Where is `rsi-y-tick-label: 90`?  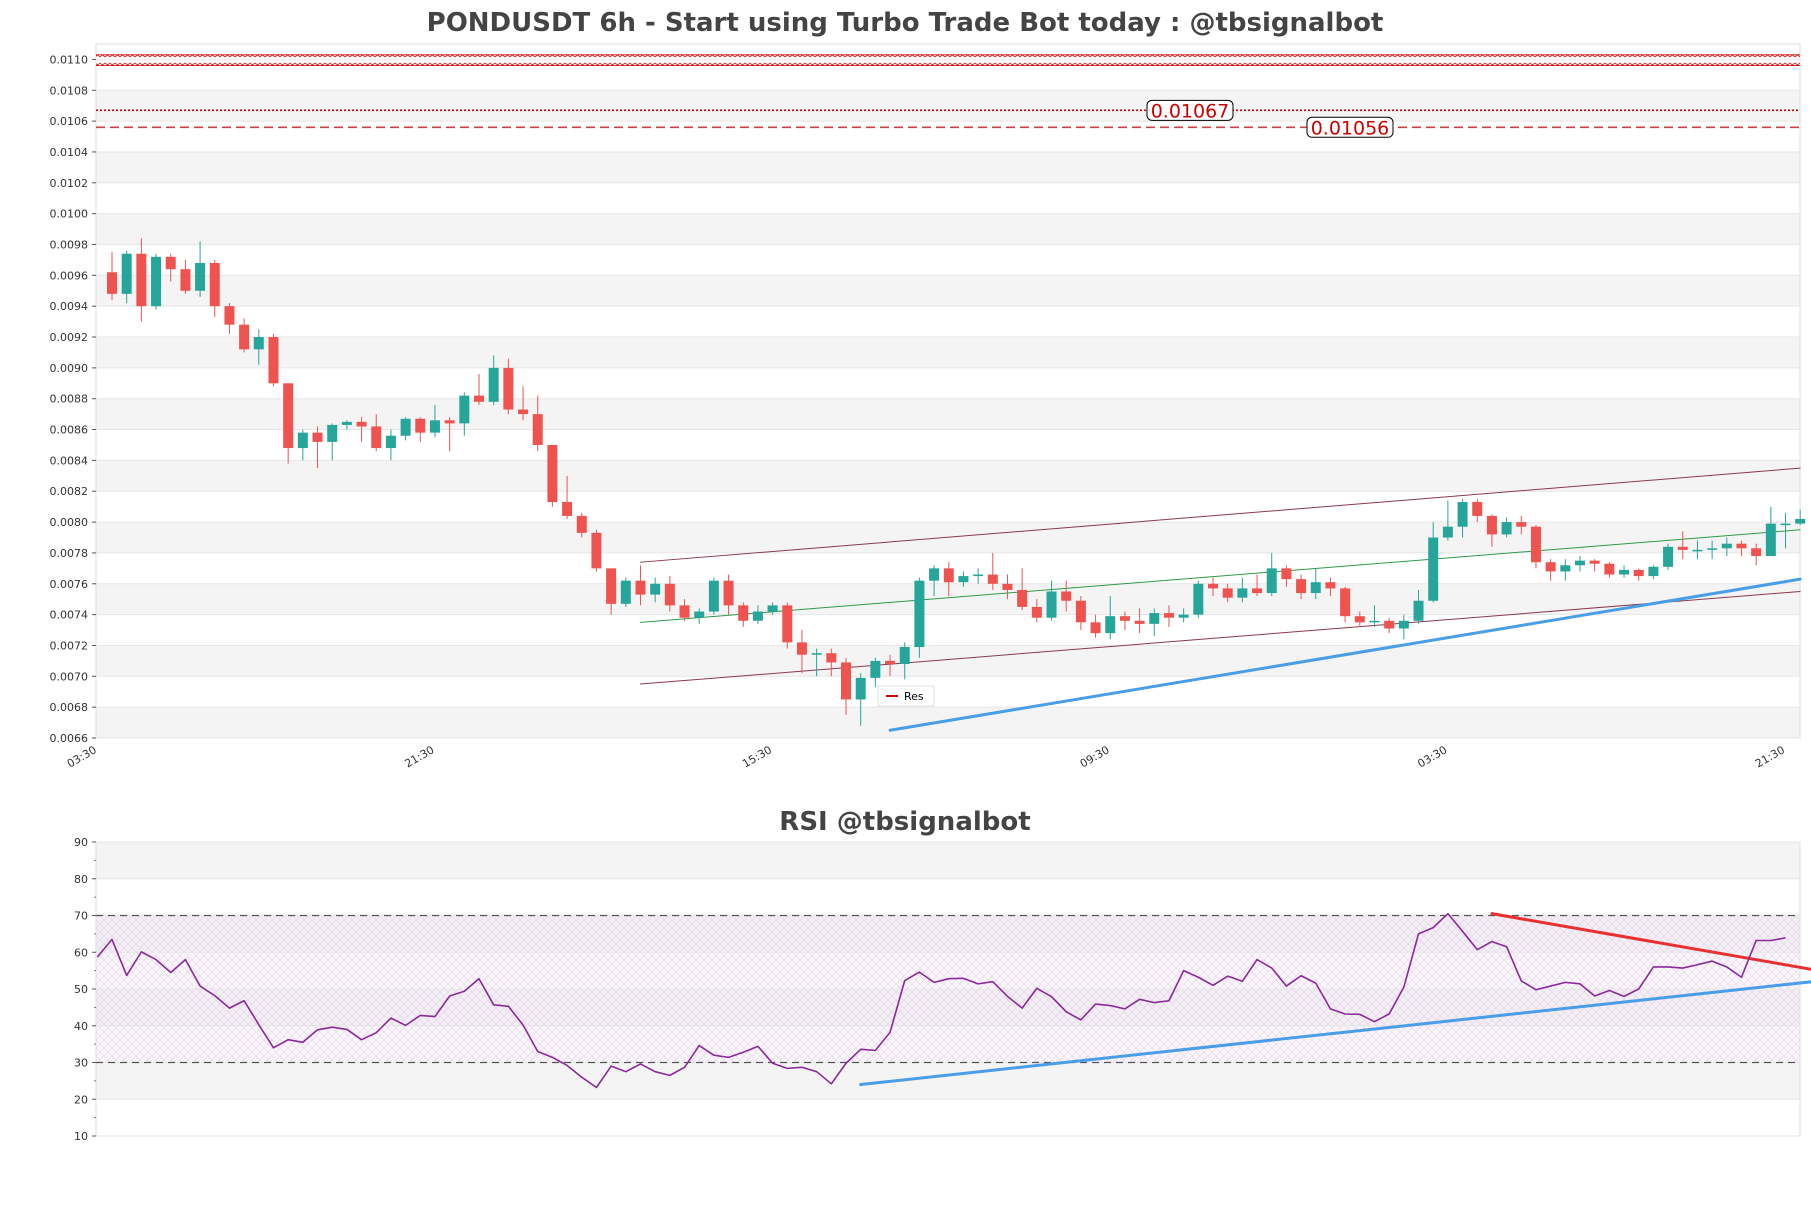
rsi-y-tick-label: 90 is located at coordinates (81, 842).